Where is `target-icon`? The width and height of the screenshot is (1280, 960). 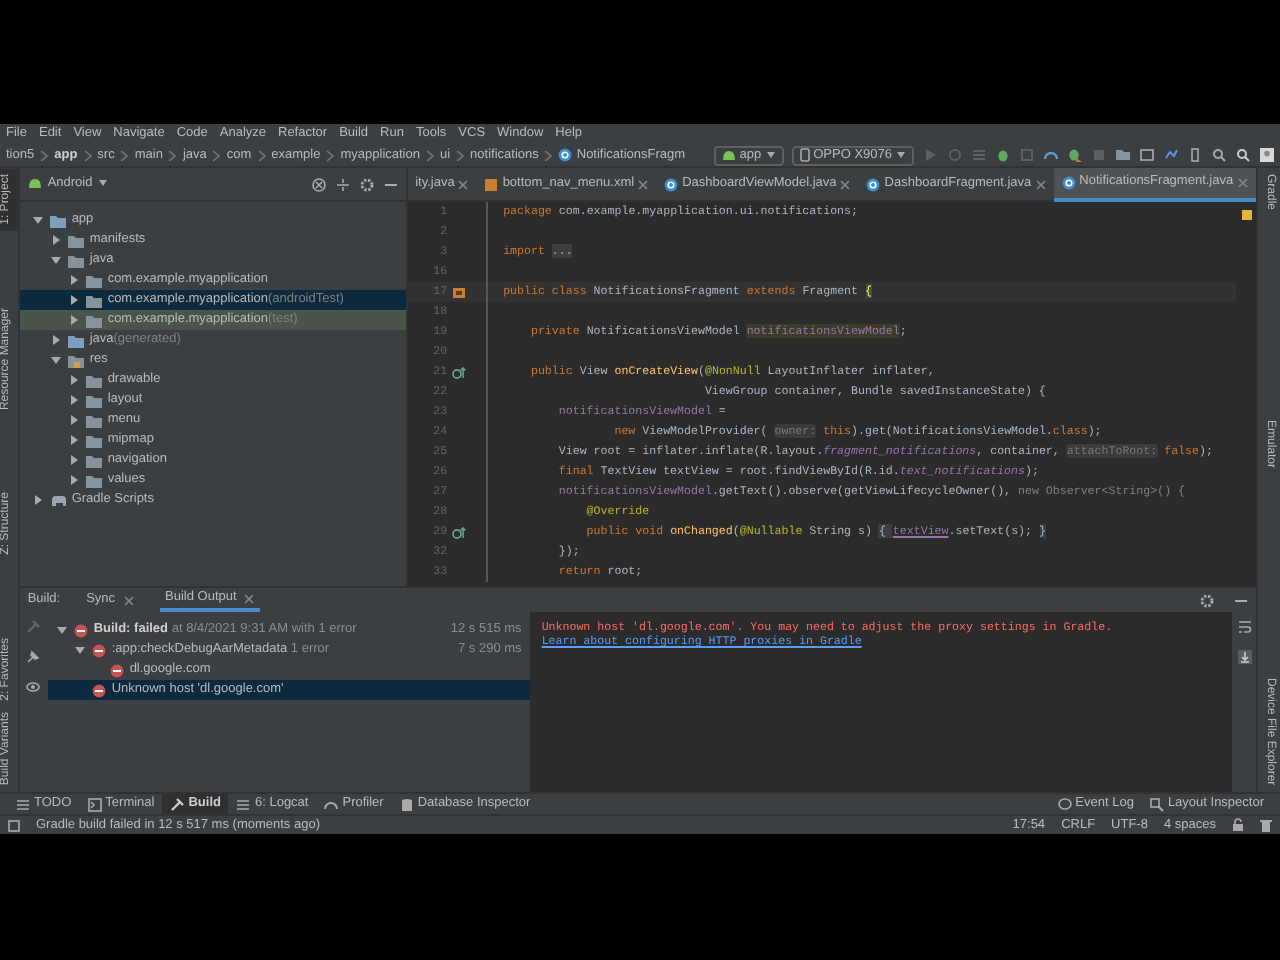 target-icon is located at coordinates (318, 184).